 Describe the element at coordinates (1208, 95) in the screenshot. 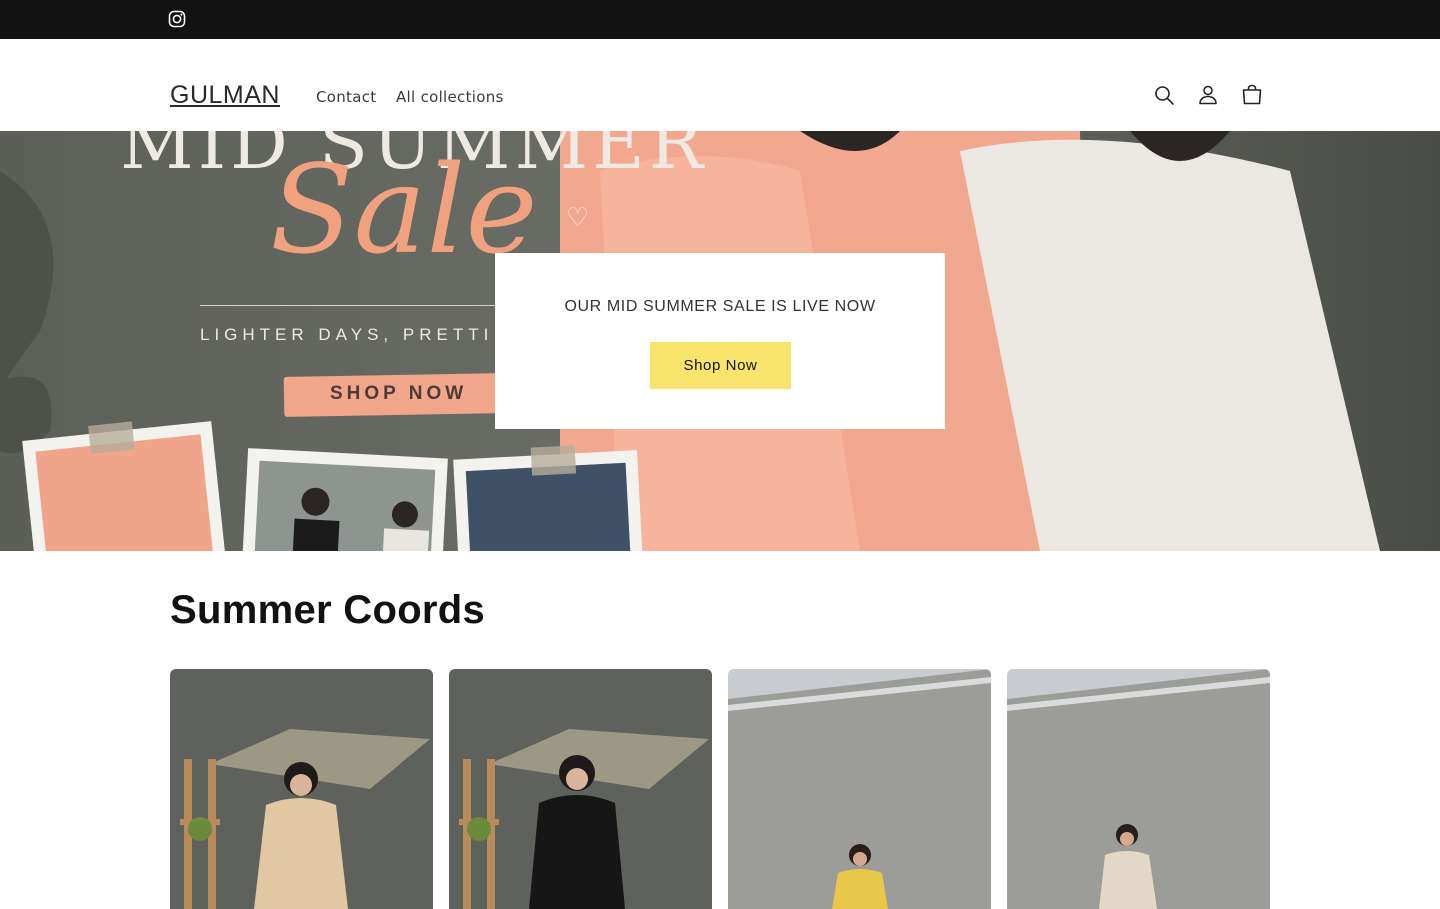

I see `account-icon` at that location.